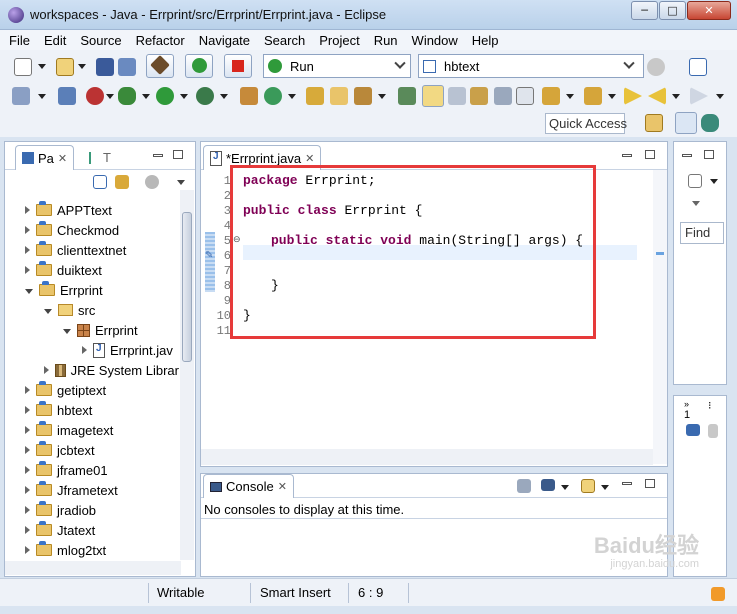 The width and height of the screenshot is (737, 614). I want to click on restore-icon: ⁝, so click(710, 405).